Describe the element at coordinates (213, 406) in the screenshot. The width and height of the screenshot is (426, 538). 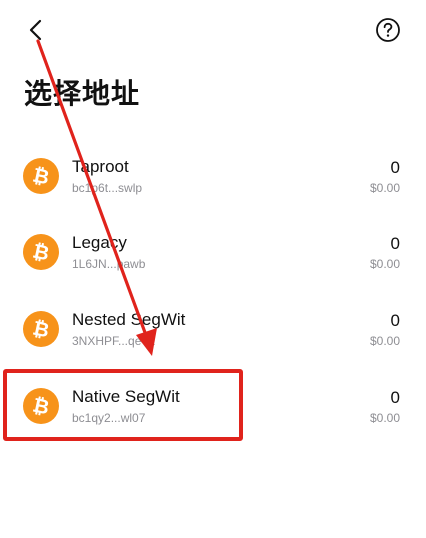
I see `address-row-native-segwit: ₿ Native SegWit bc1qy2...wl07 0 $0.00` at that location.